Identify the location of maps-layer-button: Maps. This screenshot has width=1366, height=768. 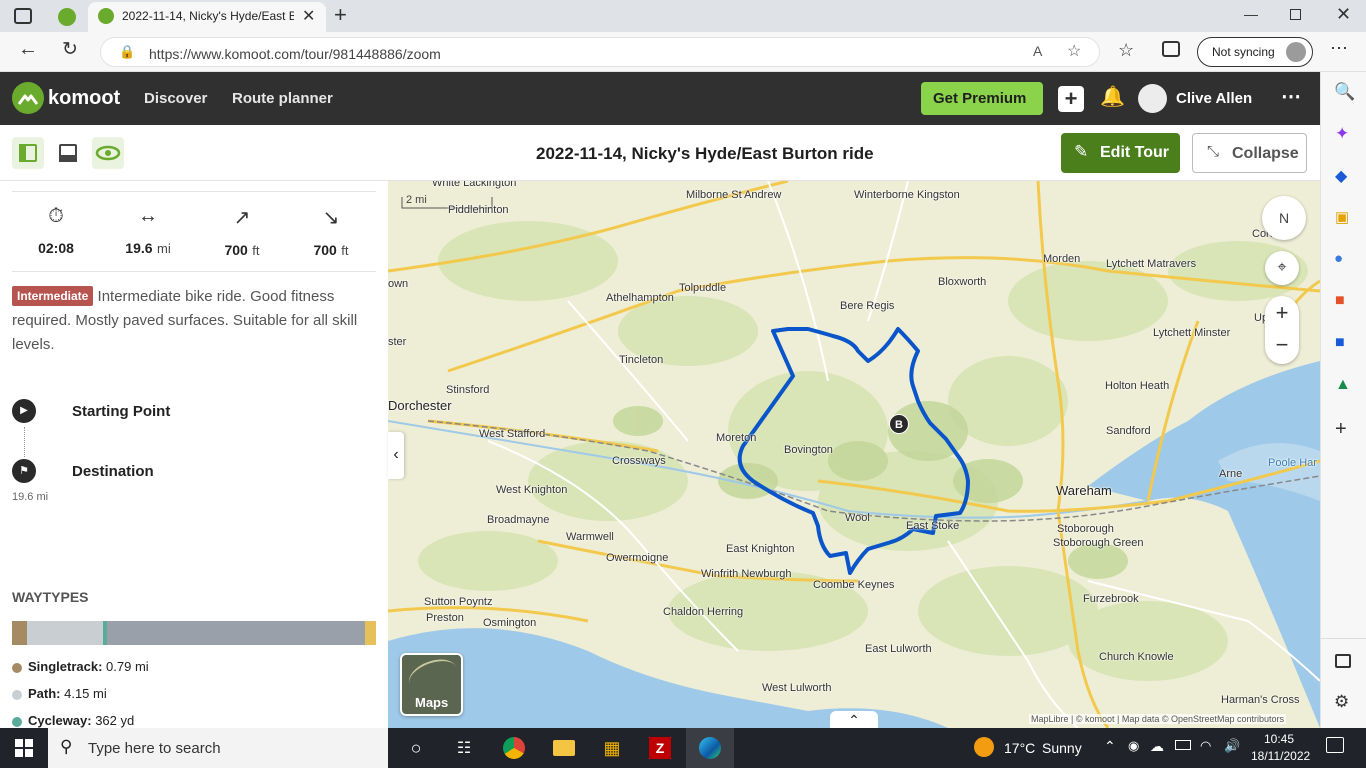
(431, 684).